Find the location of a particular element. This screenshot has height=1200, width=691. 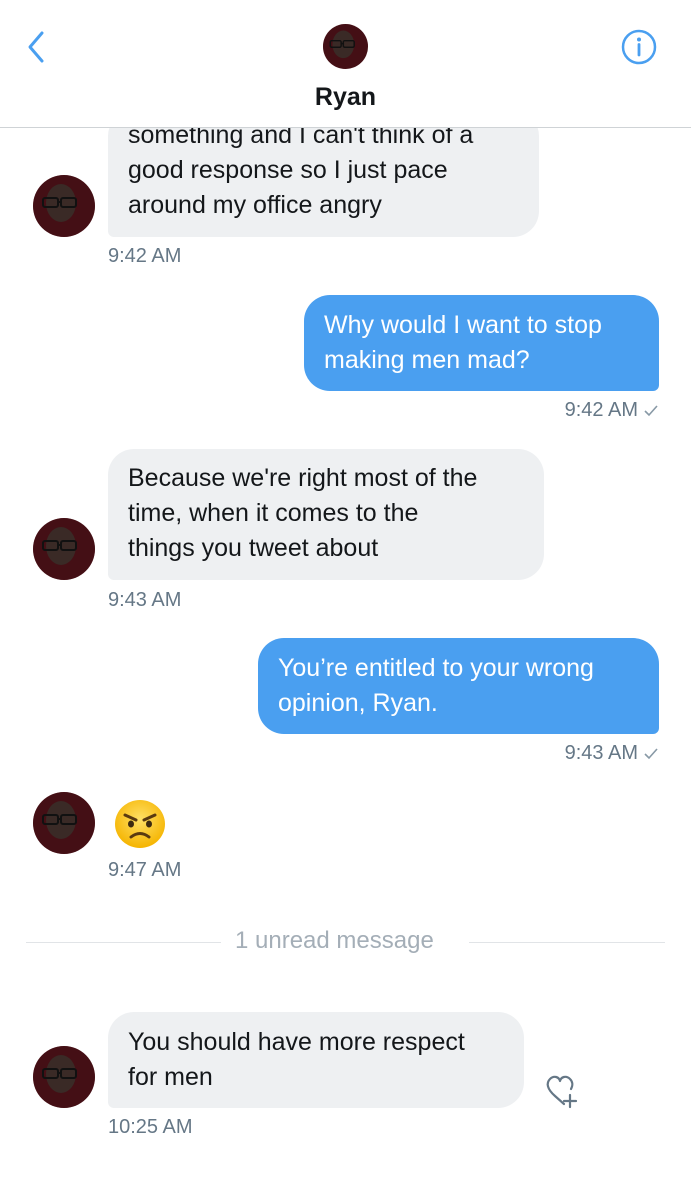

message-bubble-incoming: You should have more respect for men is located at coordinates (316, 1060).